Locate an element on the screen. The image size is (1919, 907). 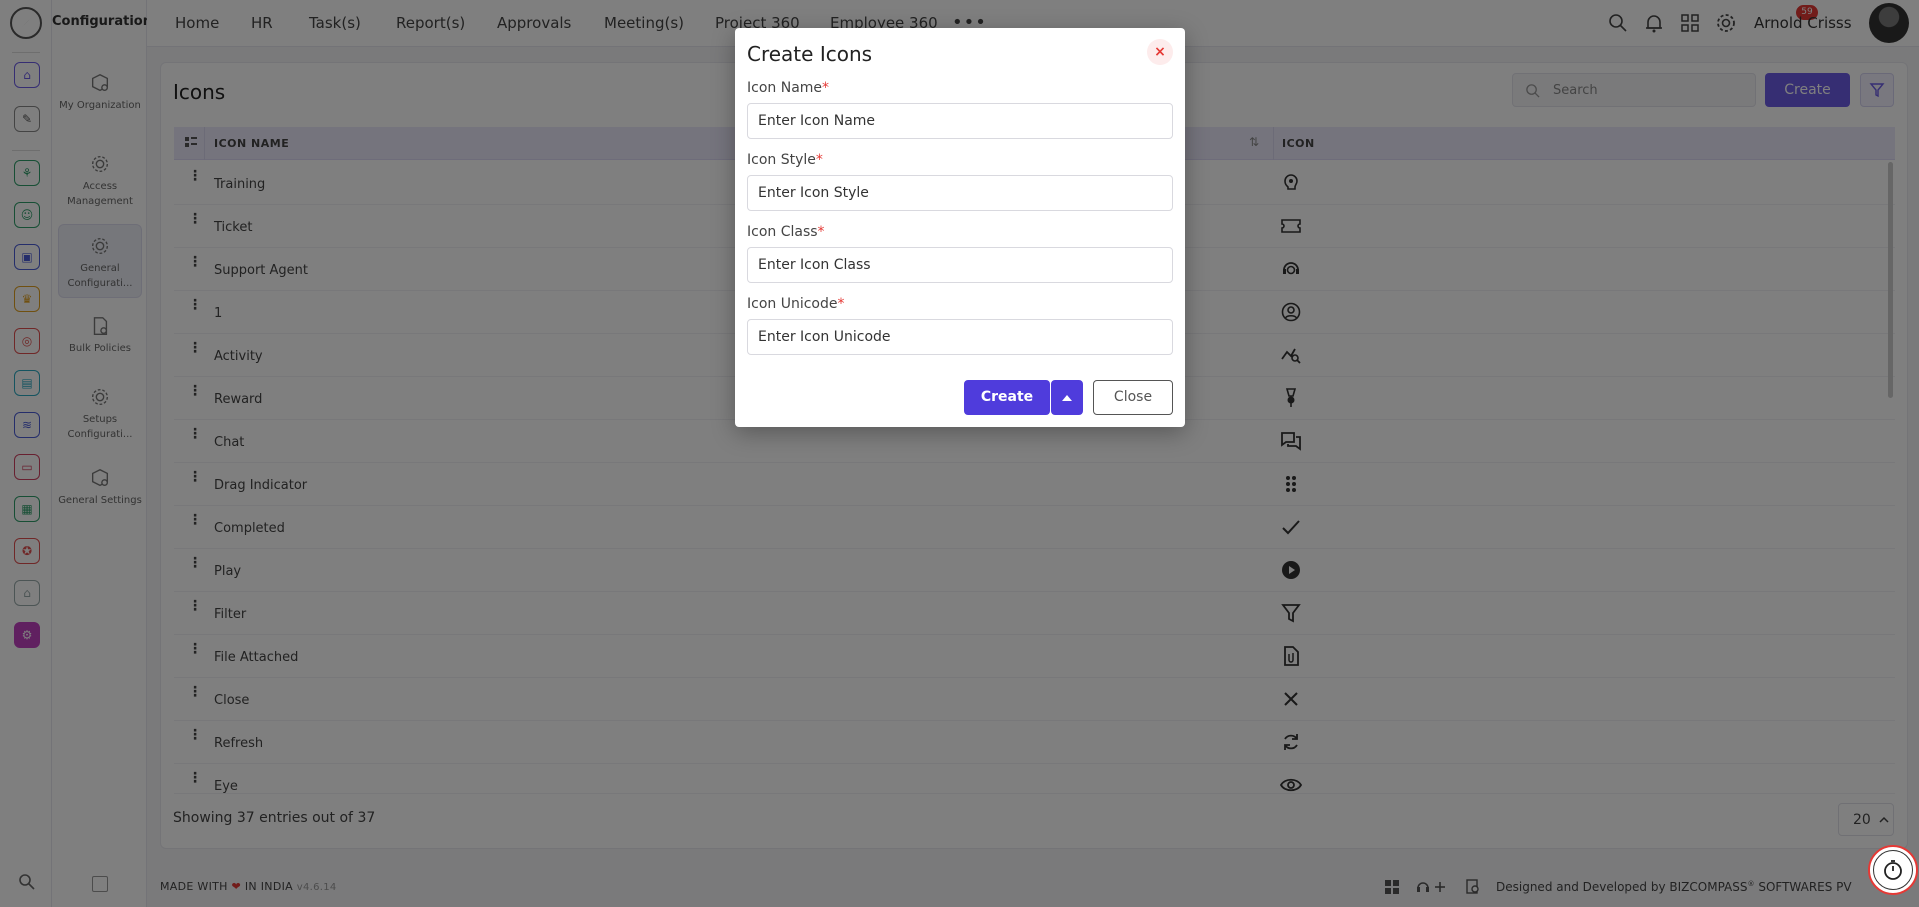
create-button: Create is located at coordinates (1007, 397).